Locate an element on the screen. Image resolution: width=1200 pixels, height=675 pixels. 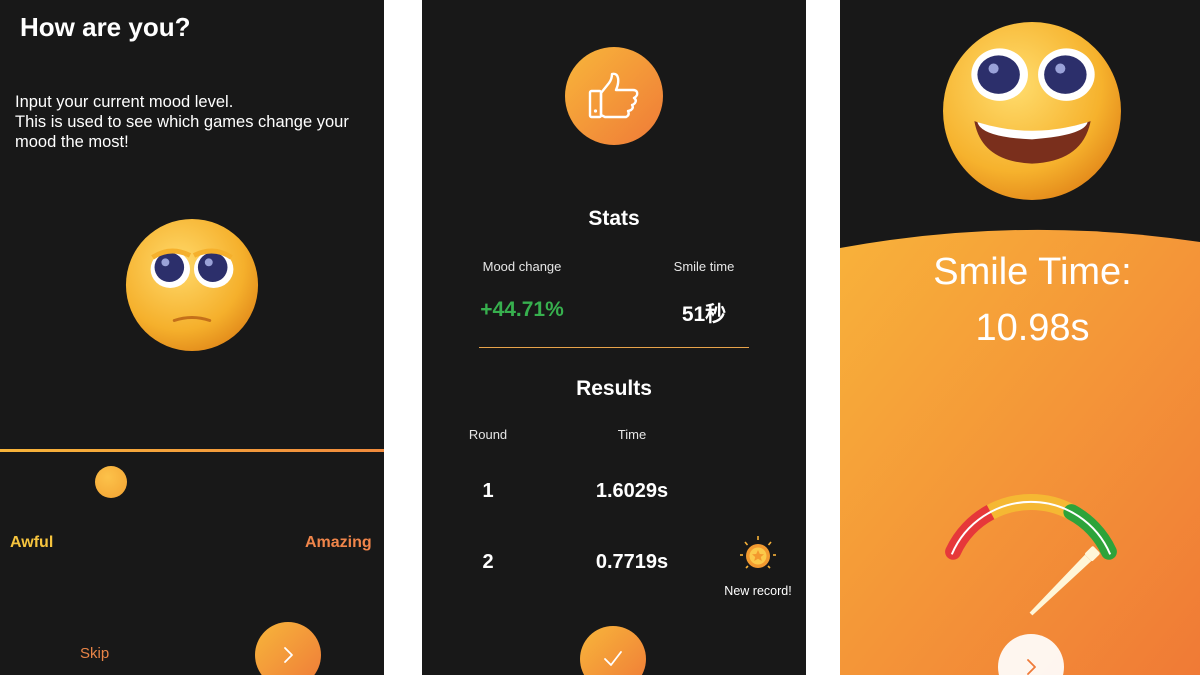
result-badge is located at coordinates (614, 96).